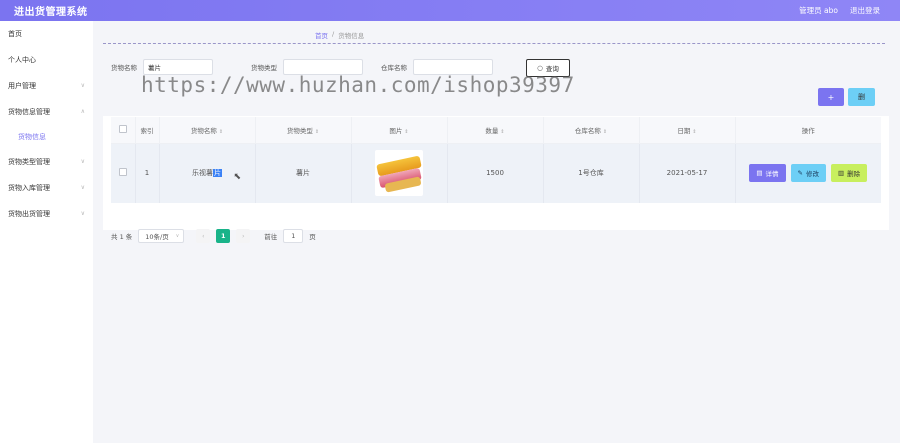  I want to click on col-header-quantity: 数量 ⇕, so click(495, 130).